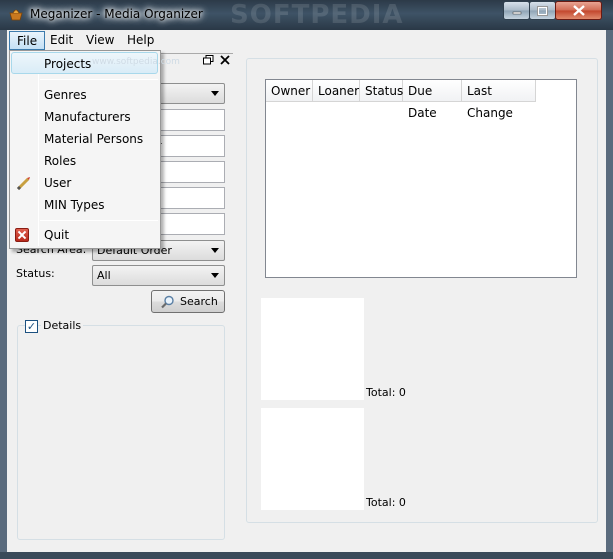 This screenshot has width=613, height=559. What do you see at coordinates (499, 100) in the screenshot?
I see `column-header-last-change: Last Change` at bounding box center [499, 100].